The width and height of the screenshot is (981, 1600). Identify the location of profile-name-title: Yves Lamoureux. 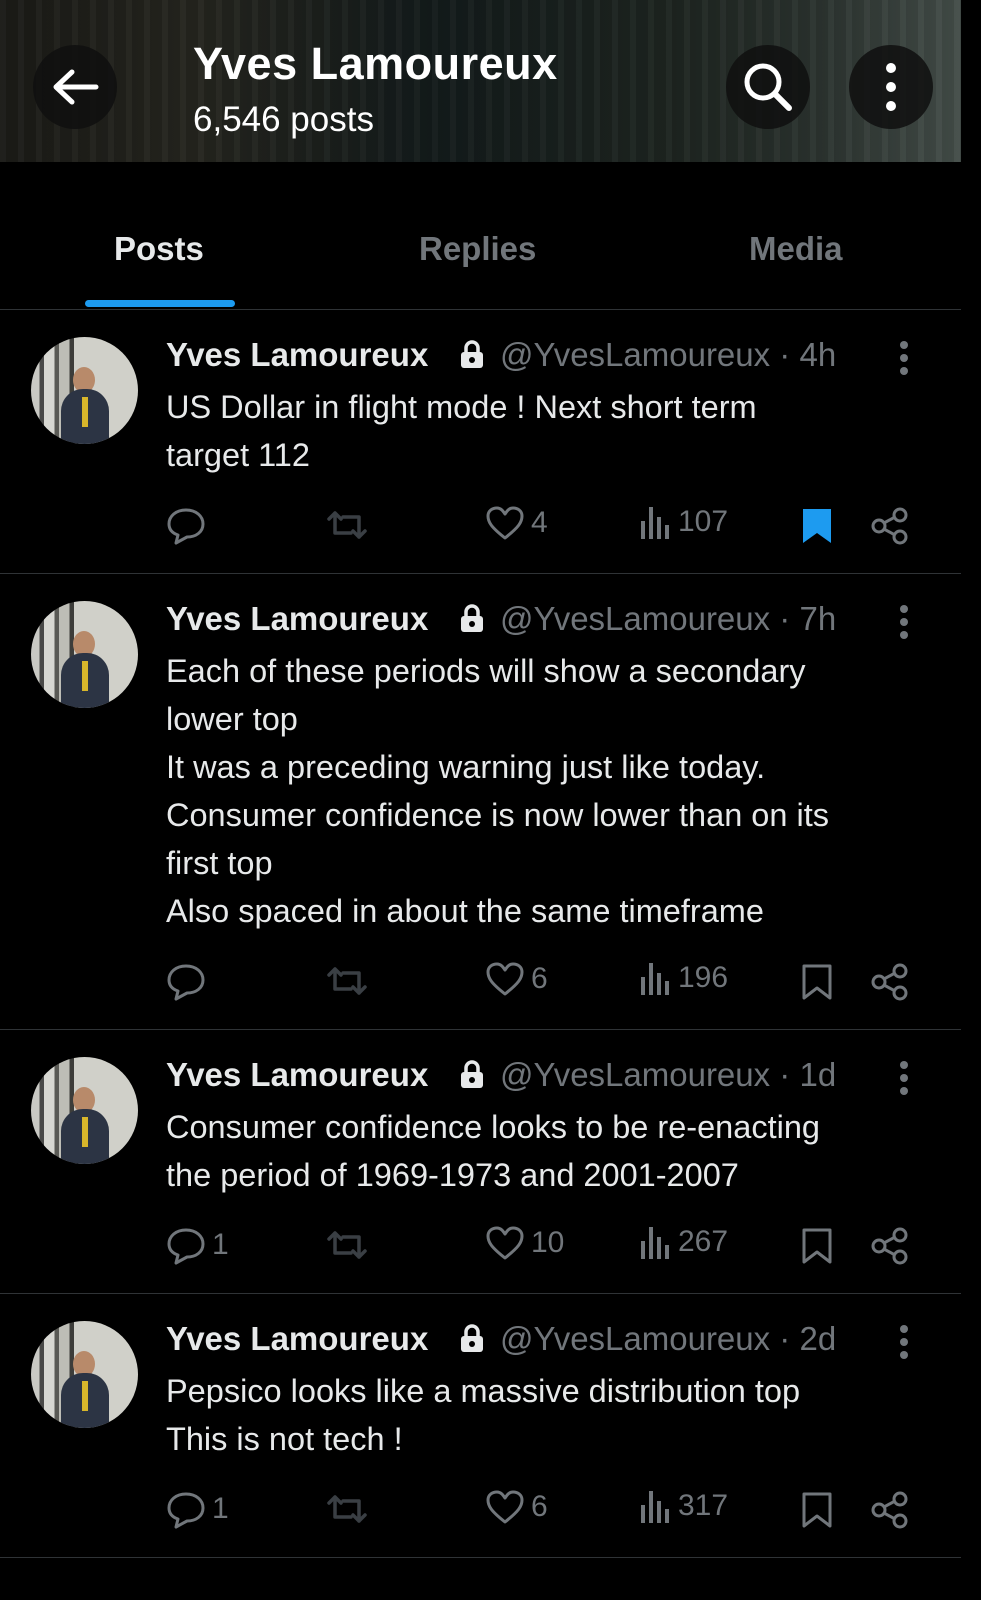
(375, 63).